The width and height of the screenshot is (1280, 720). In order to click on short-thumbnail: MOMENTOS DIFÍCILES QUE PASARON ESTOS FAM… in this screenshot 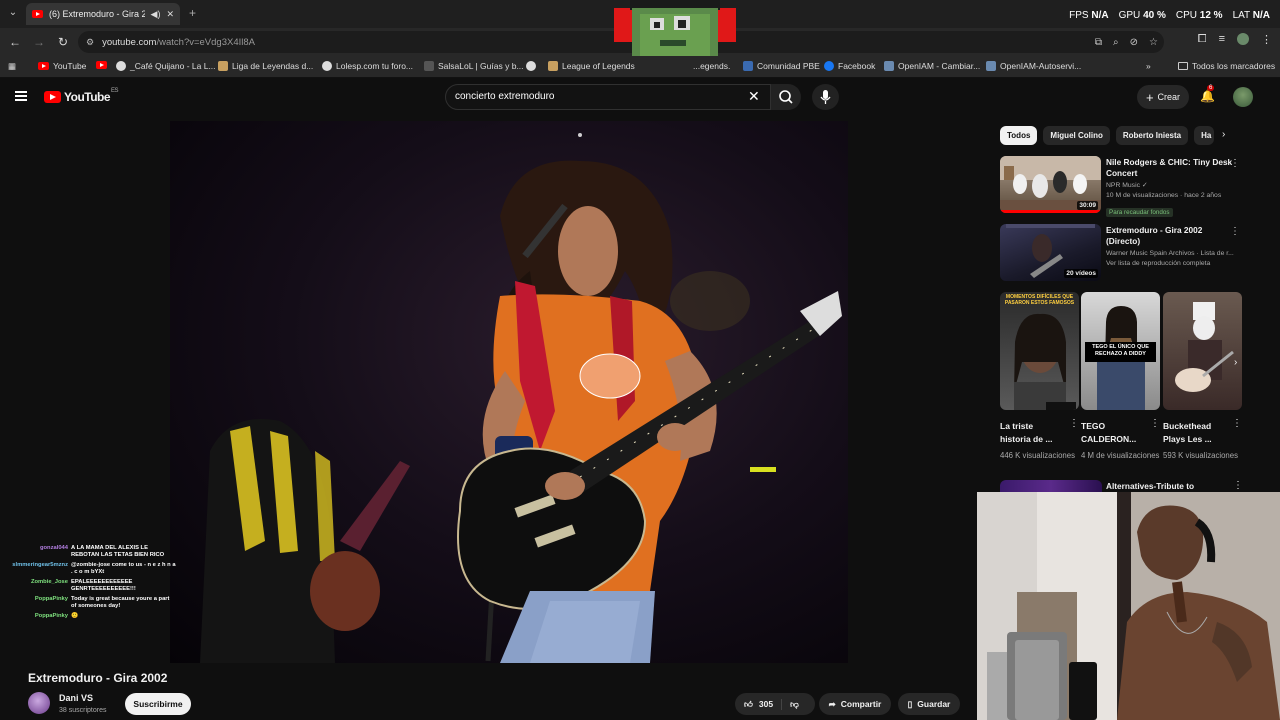, I will do `click(1039, 351)`.